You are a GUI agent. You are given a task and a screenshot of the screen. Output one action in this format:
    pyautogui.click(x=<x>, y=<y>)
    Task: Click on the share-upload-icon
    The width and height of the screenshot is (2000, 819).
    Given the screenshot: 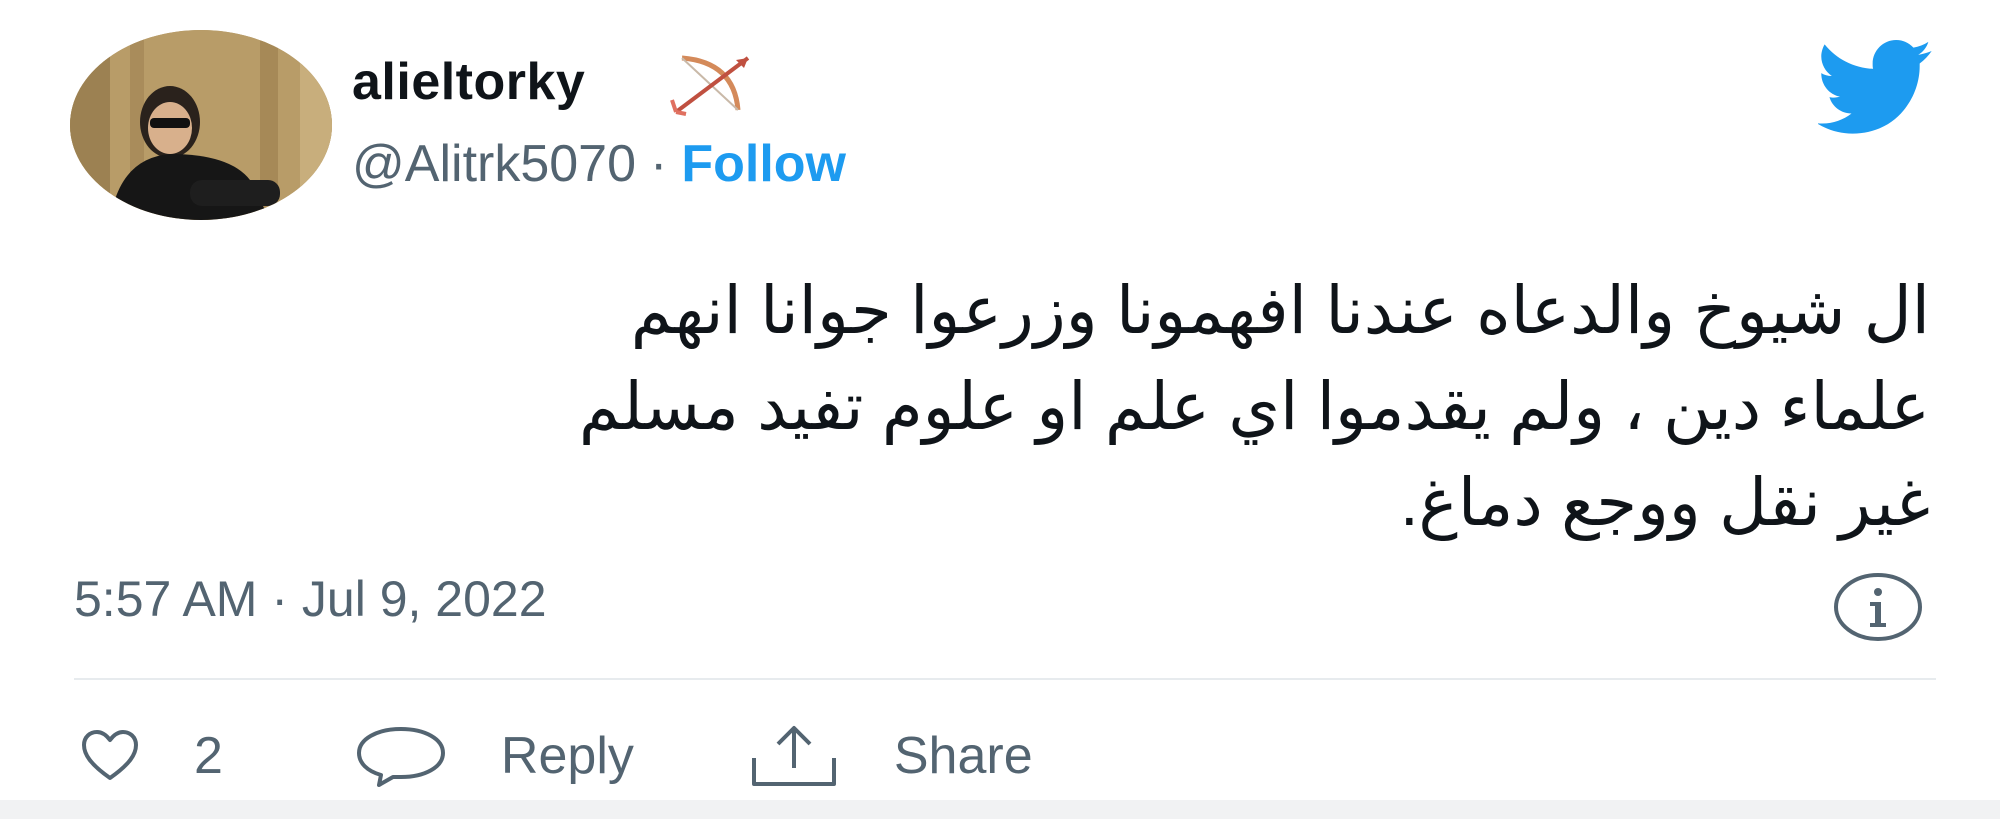 What is the action you would take?
    pyautogui.click(x=793, y=756)
    